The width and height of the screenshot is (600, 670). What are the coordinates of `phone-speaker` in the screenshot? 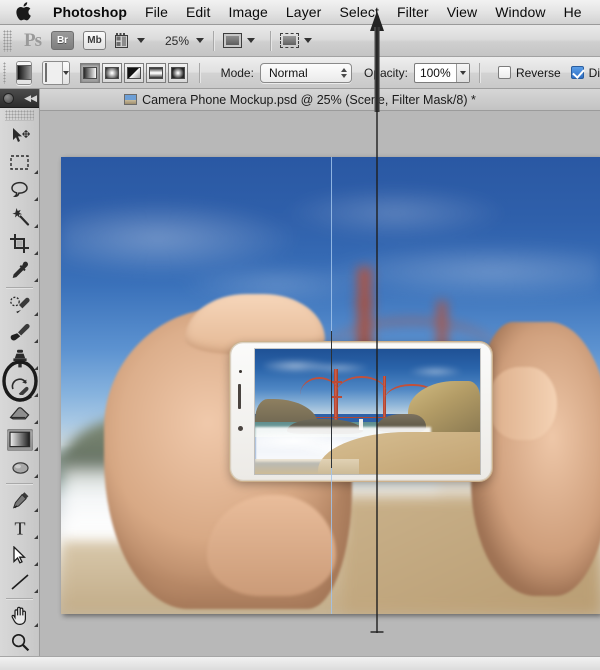 It's located at (239, 396).